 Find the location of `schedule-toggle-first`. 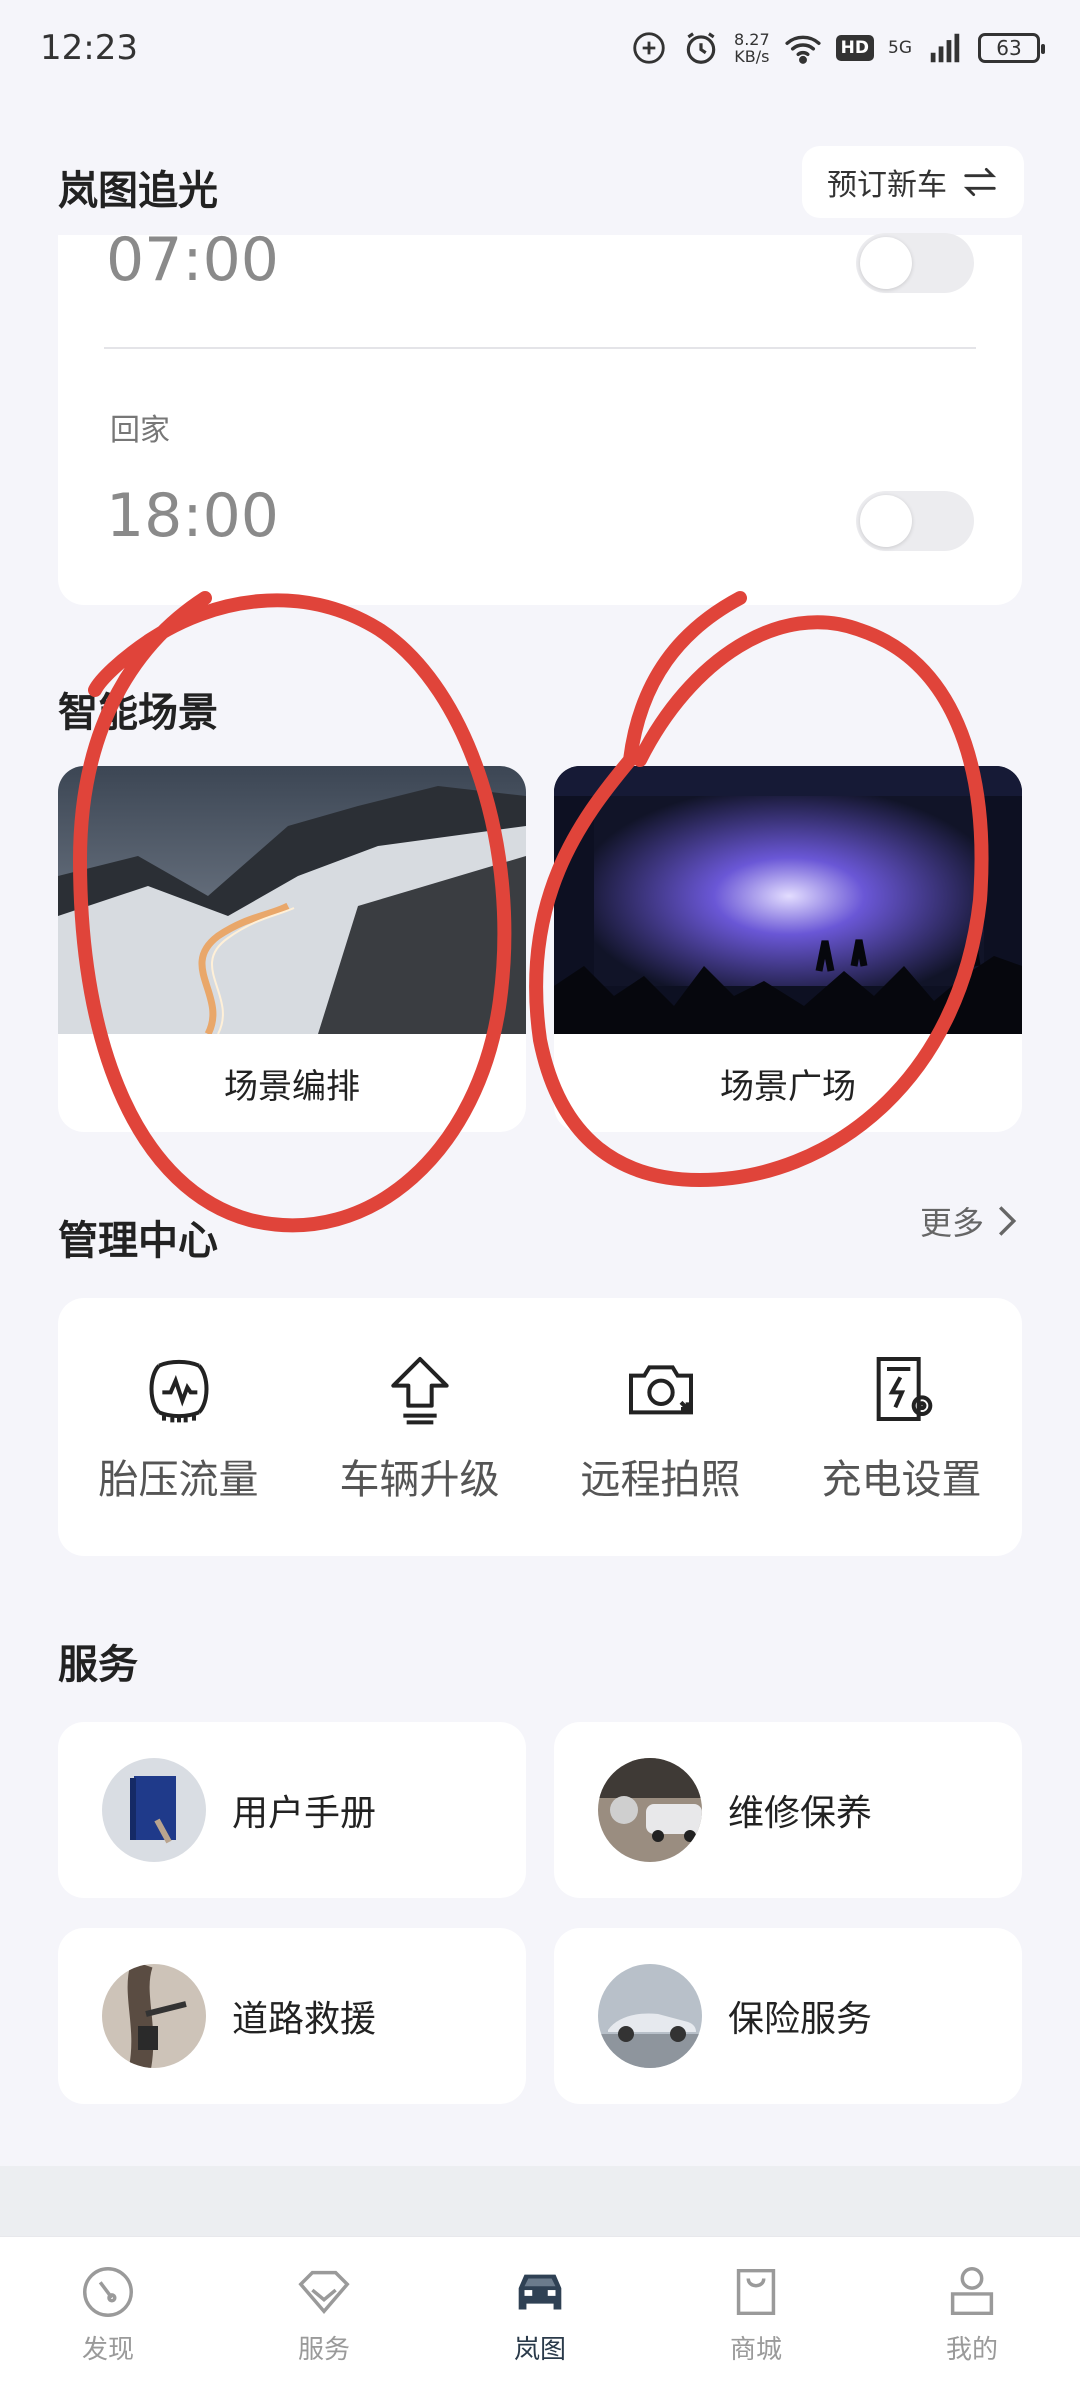

schedule-toggle-first is located at coordinates (915, 263).